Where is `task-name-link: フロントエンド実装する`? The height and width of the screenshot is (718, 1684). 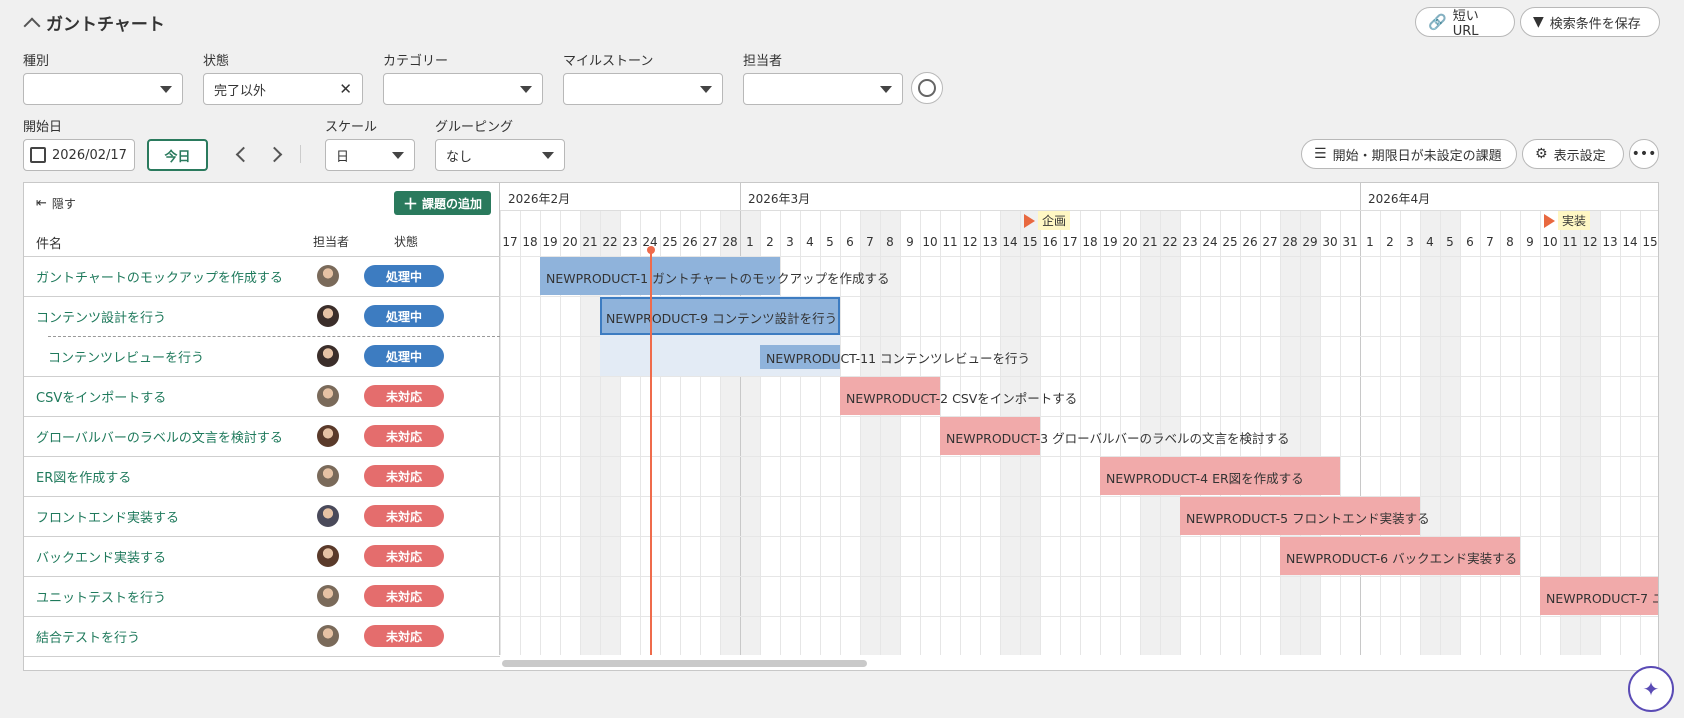
task-name-link: フロントエンド実装する is located at coordinates (107, 516).